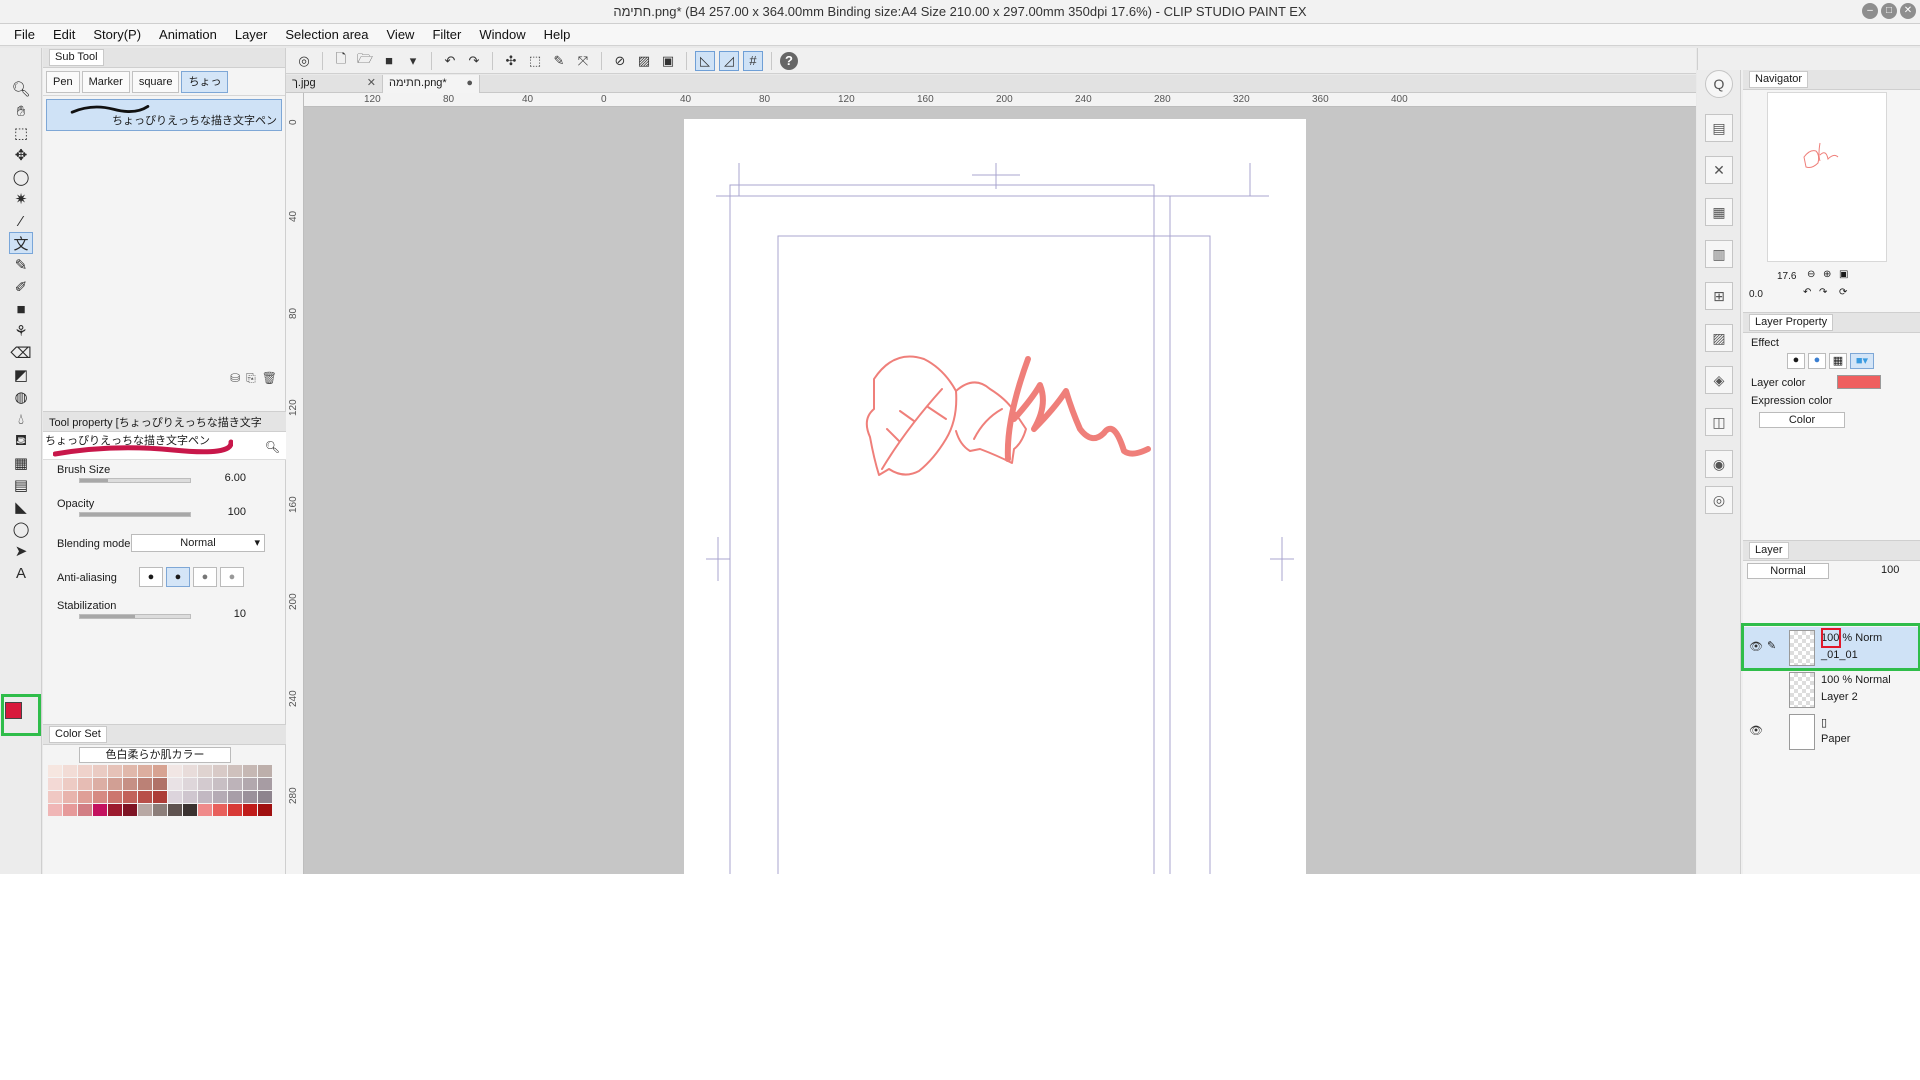  What do you see at coordinates (164, 115) in the screenshot?
I see `brush-list-item: ちょっぴりえっちな描き文字ペン` at bounding box center [164, 115].